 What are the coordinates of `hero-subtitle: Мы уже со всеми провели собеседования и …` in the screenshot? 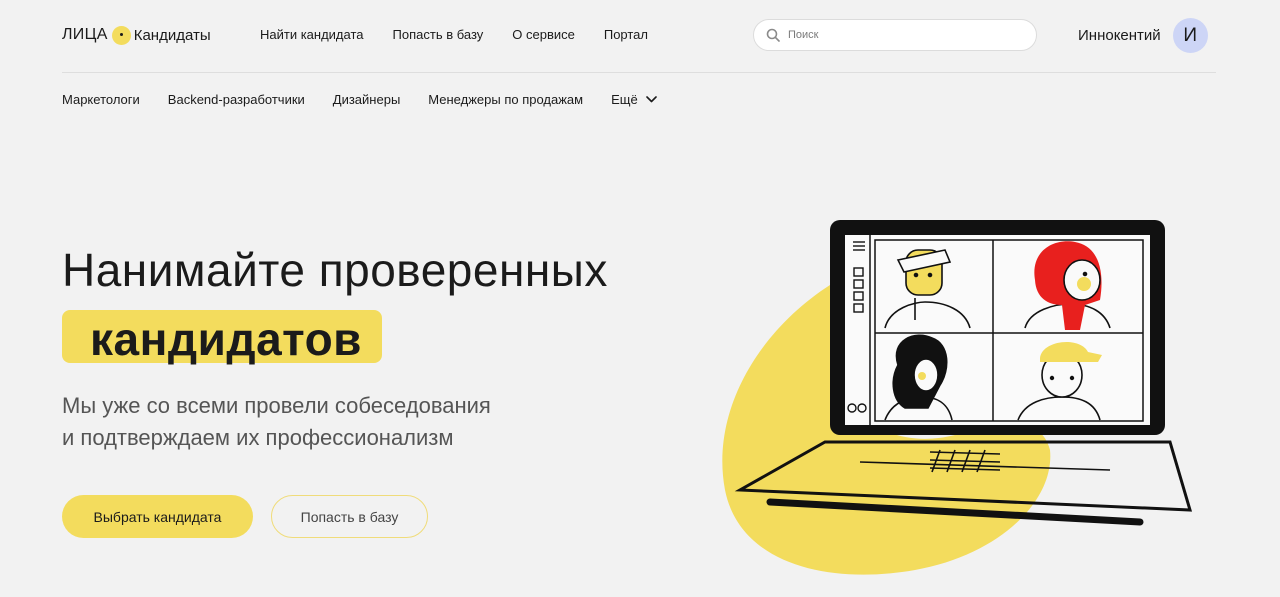 It's located at (276, 422).